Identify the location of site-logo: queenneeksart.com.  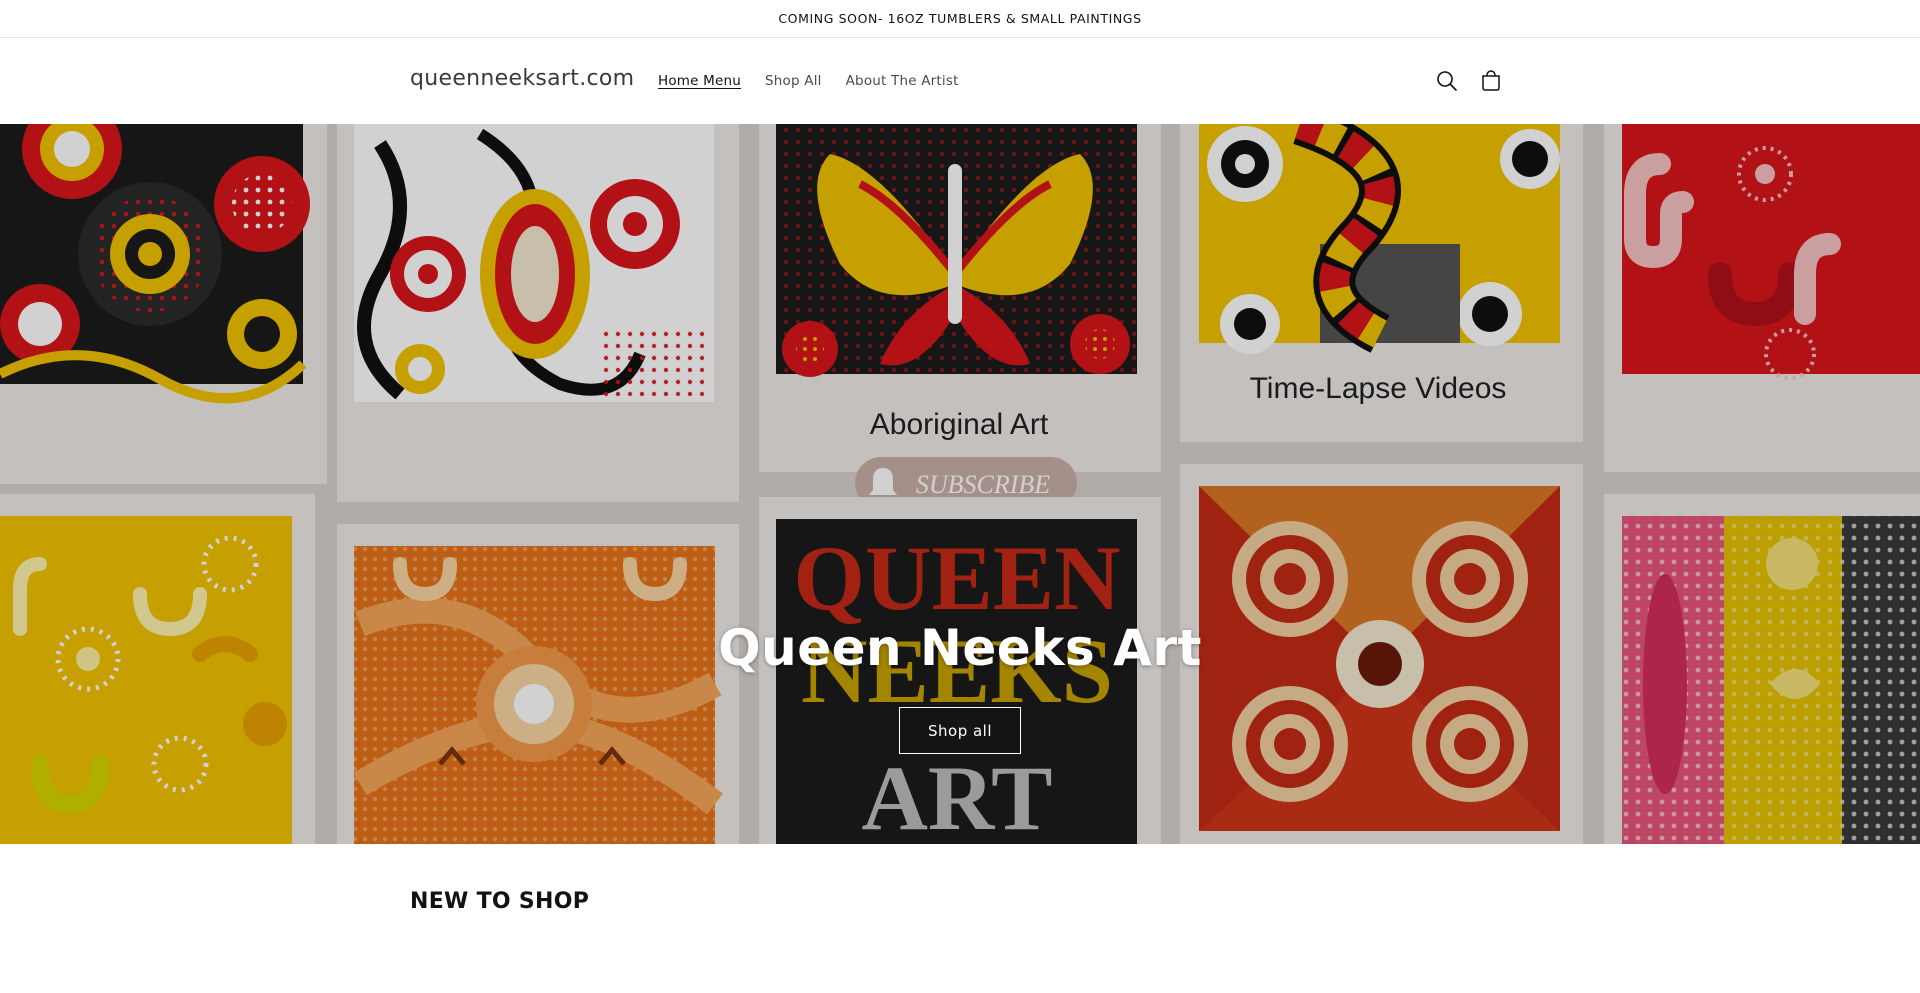
(522, 78).